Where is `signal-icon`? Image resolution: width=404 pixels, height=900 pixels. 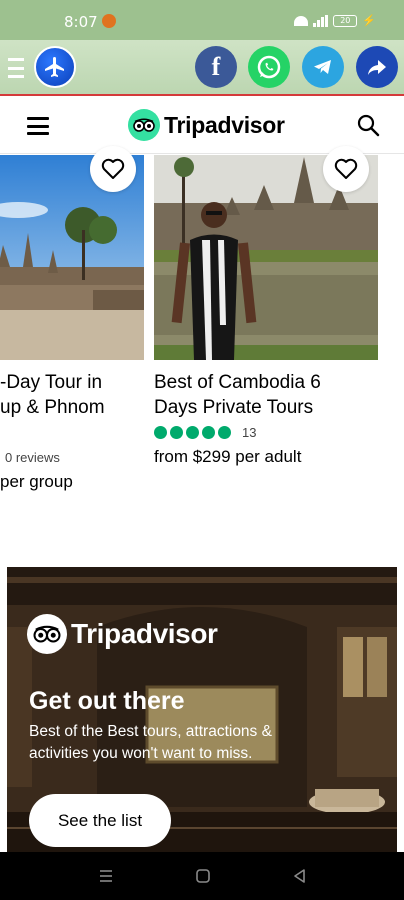
signal-icon is located at coordinates (321, 20).